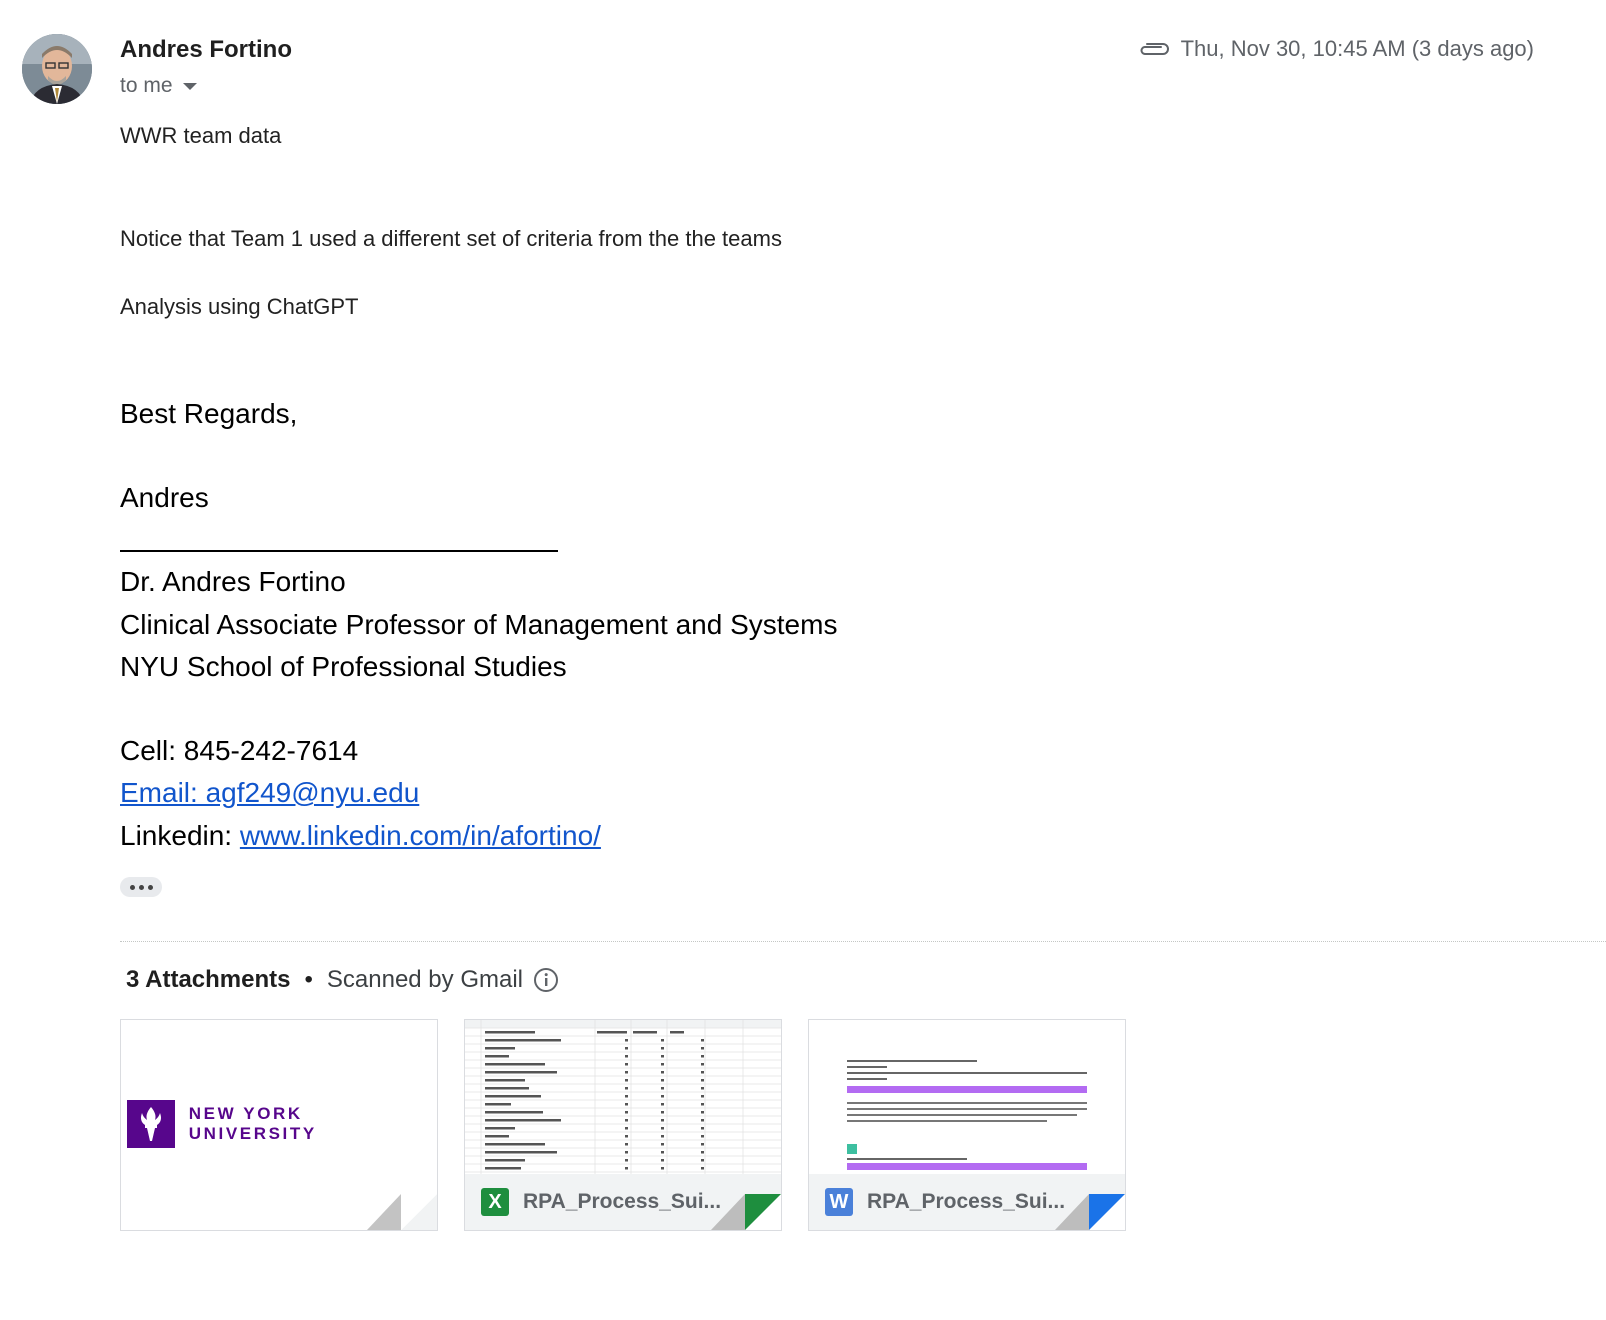  I want to click on signature-full-name: Dr. Andres Fortino, so click(233, 581).